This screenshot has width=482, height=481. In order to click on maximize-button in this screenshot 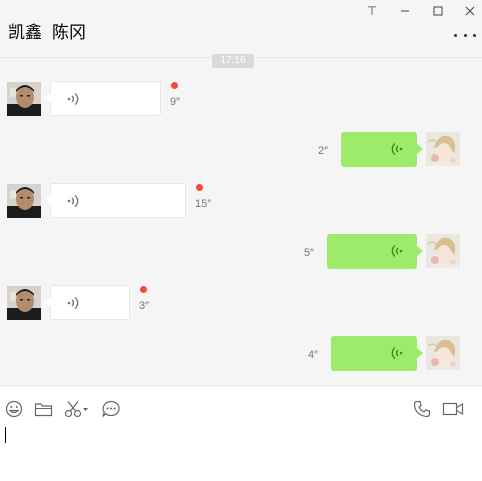, I will do `click(438, 11)`.